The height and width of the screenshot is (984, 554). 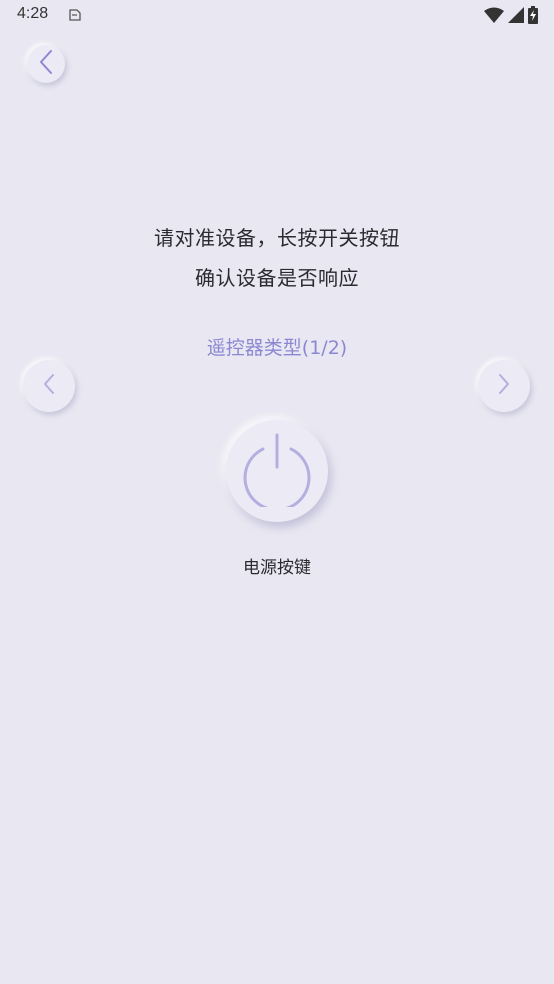 I want to click on previous-remote-type-button, so click(x=49, y=386).